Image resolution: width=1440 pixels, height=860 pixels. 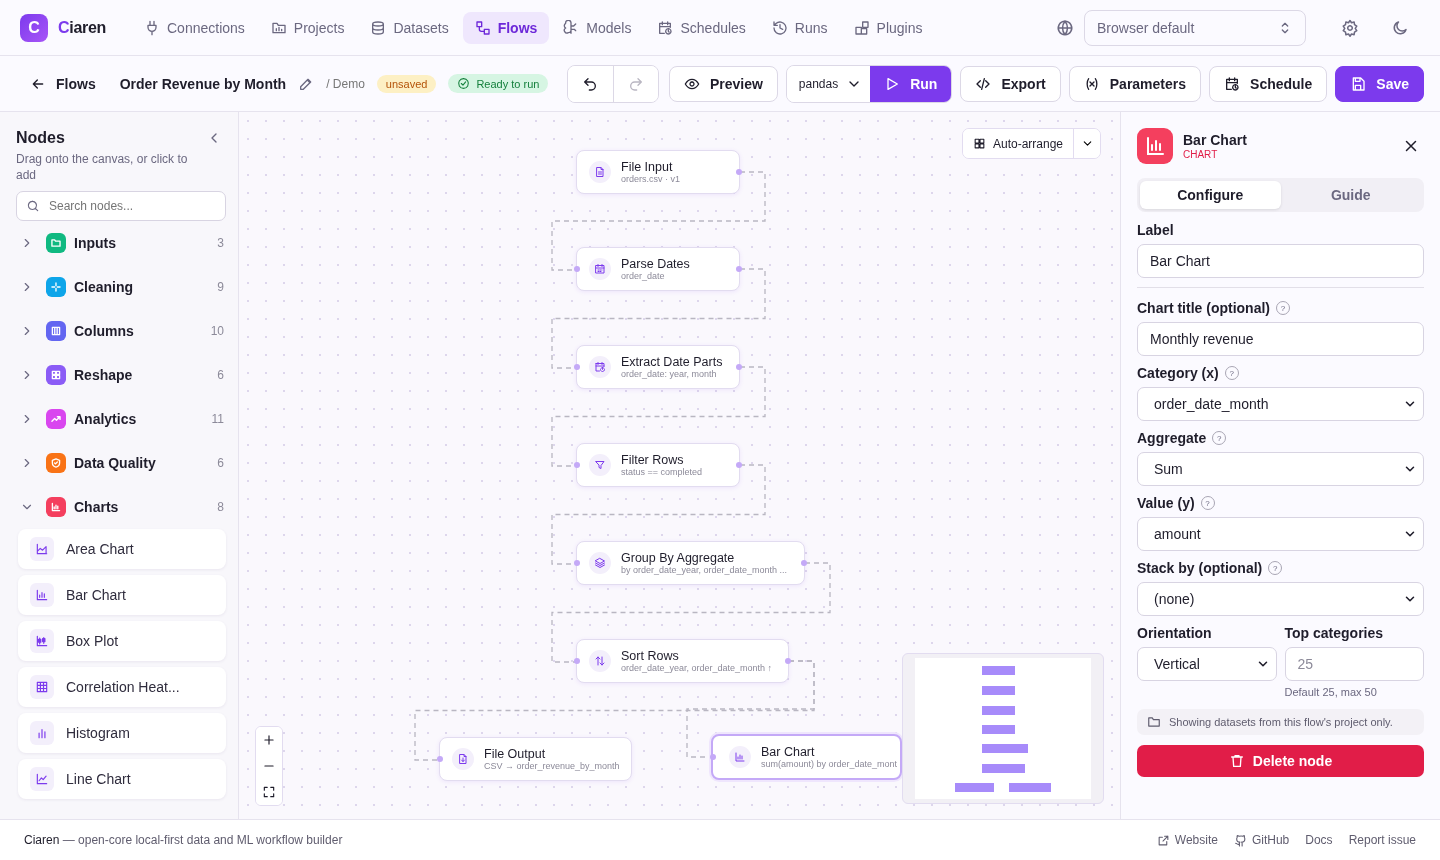 I want to click on category-count: 8, so click(x=221, y=507).